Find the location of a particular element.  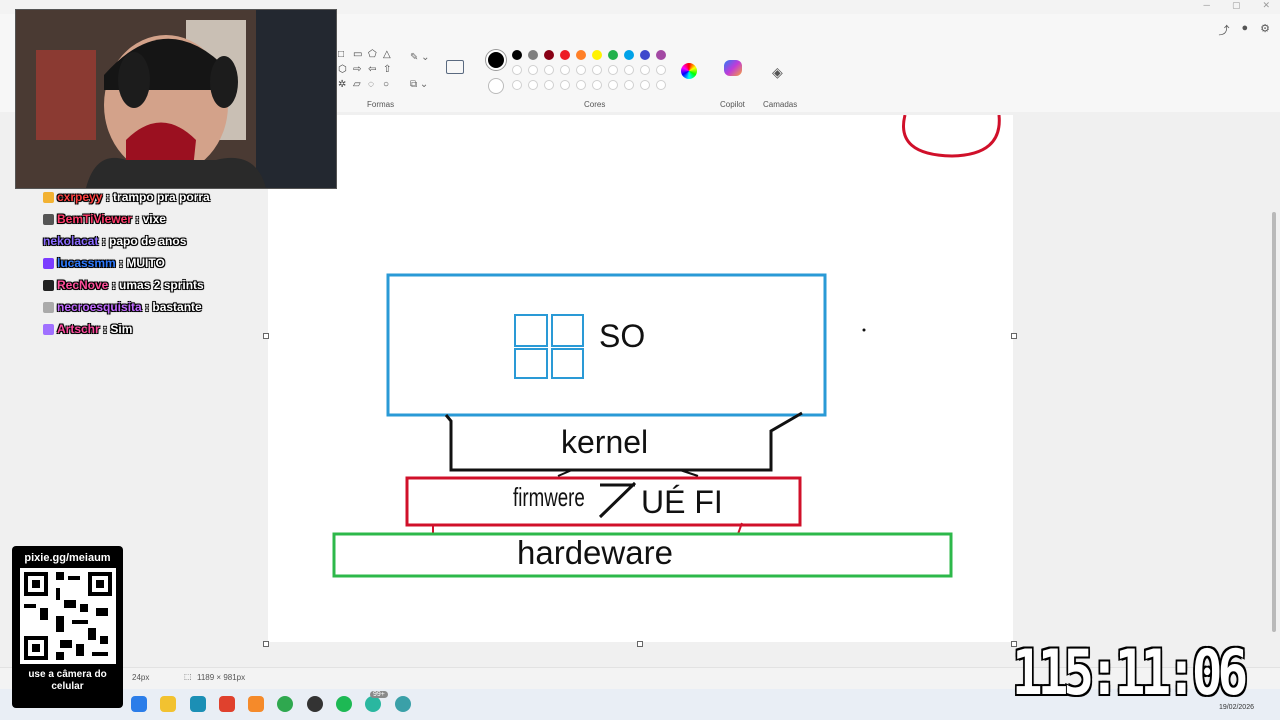

rounded-rectangle-shape-icon: ▭ is located at coordinates (360, 54).